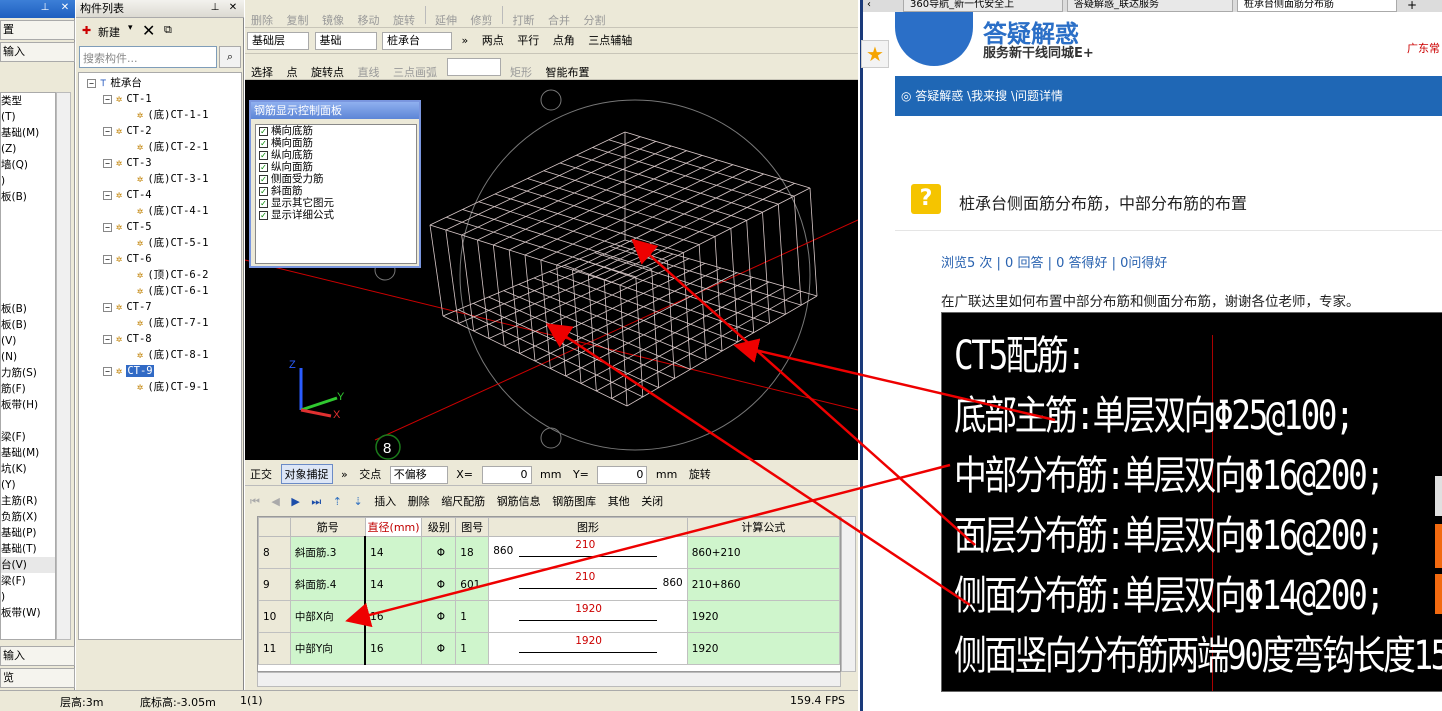 This screenshot has width=1442, height=711. I want to click on diameter-cell: 16, so click(393, 648).